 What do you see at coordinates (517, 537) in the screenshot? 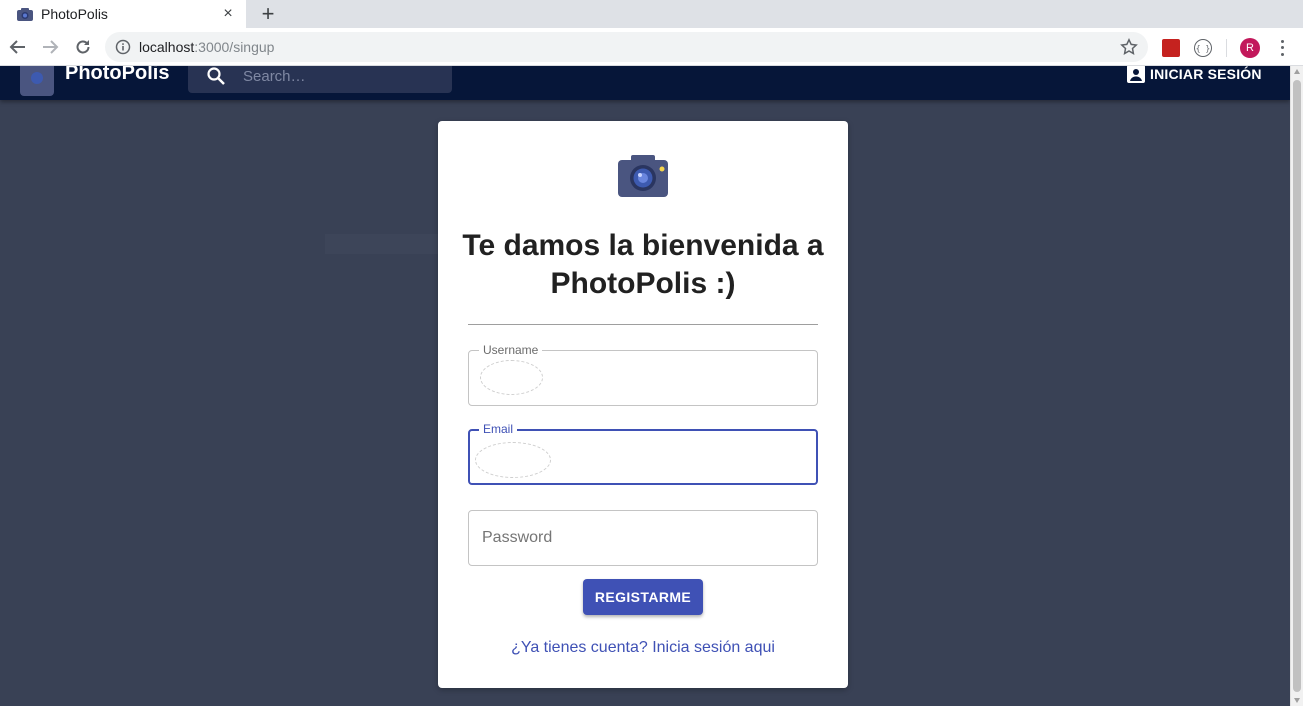
I see `password-placeholder: Password` at bounding box center [517, 537].